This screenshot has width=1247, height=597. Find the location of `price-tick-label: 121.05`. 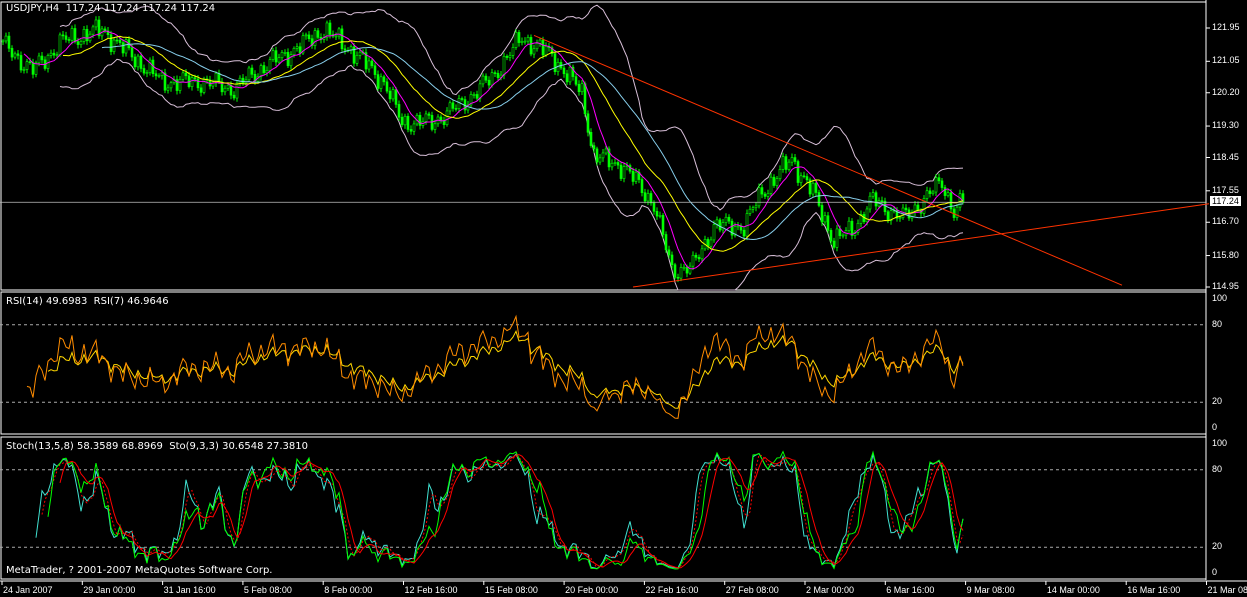

price-tick-label: 121.05 is located at coordinates (1226, 60).